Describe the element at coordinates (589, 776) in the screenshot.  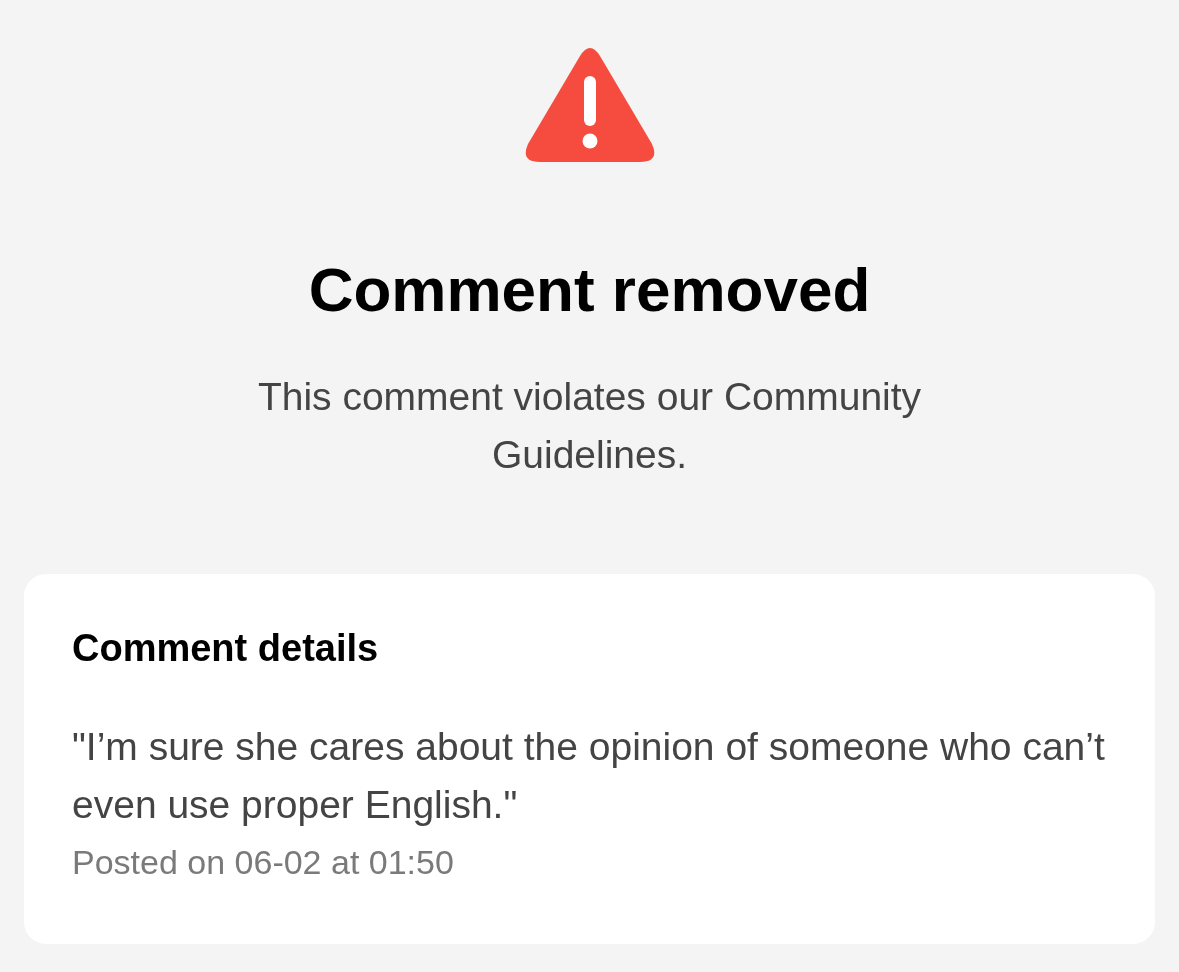
I see `comment-text: "I’m sure she cares about the opinion of someone who can’t even use proper English."` at that location.